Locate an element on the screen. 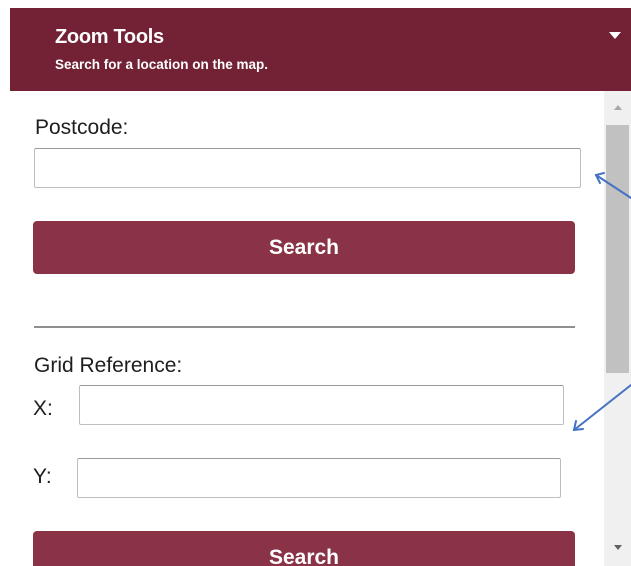  panel-subtitle: Search for a location on the map. is located at coordinates (162, 64).